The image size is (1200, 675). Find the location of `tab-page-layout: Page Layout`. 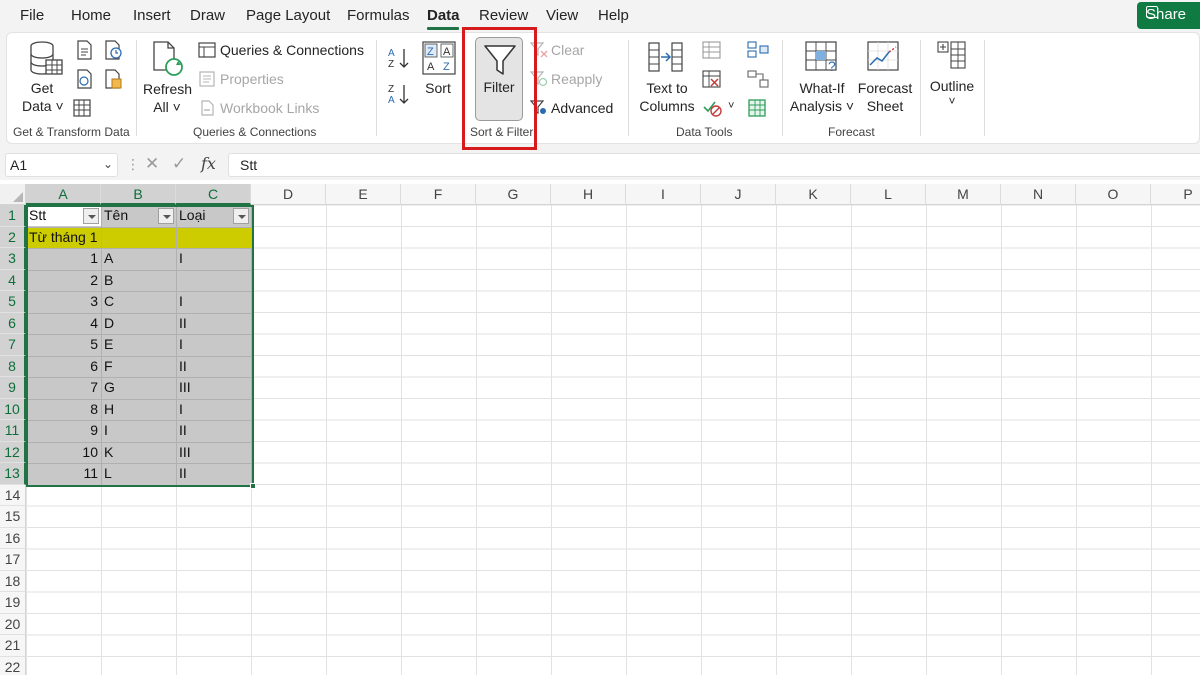

tab-page-layout: Page Layout is located at coordinates (288, 15).